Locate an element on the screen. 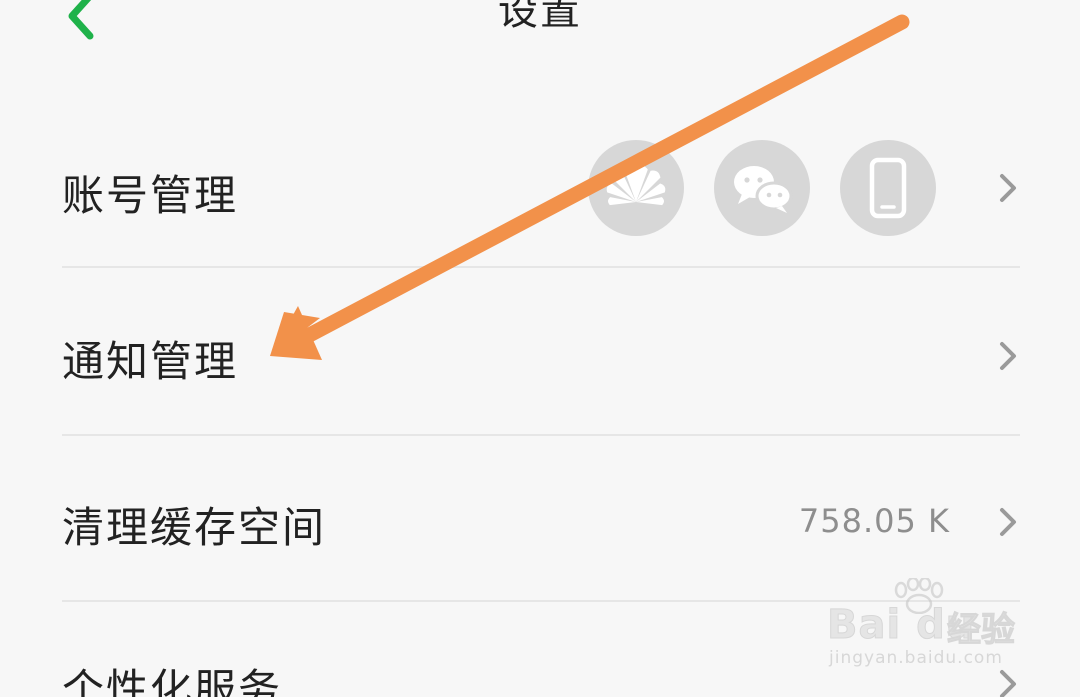 The width and height of the screenshot is (1080, 697). personalized-services-label: 个性化服务 is located at coordinates (172, 681).